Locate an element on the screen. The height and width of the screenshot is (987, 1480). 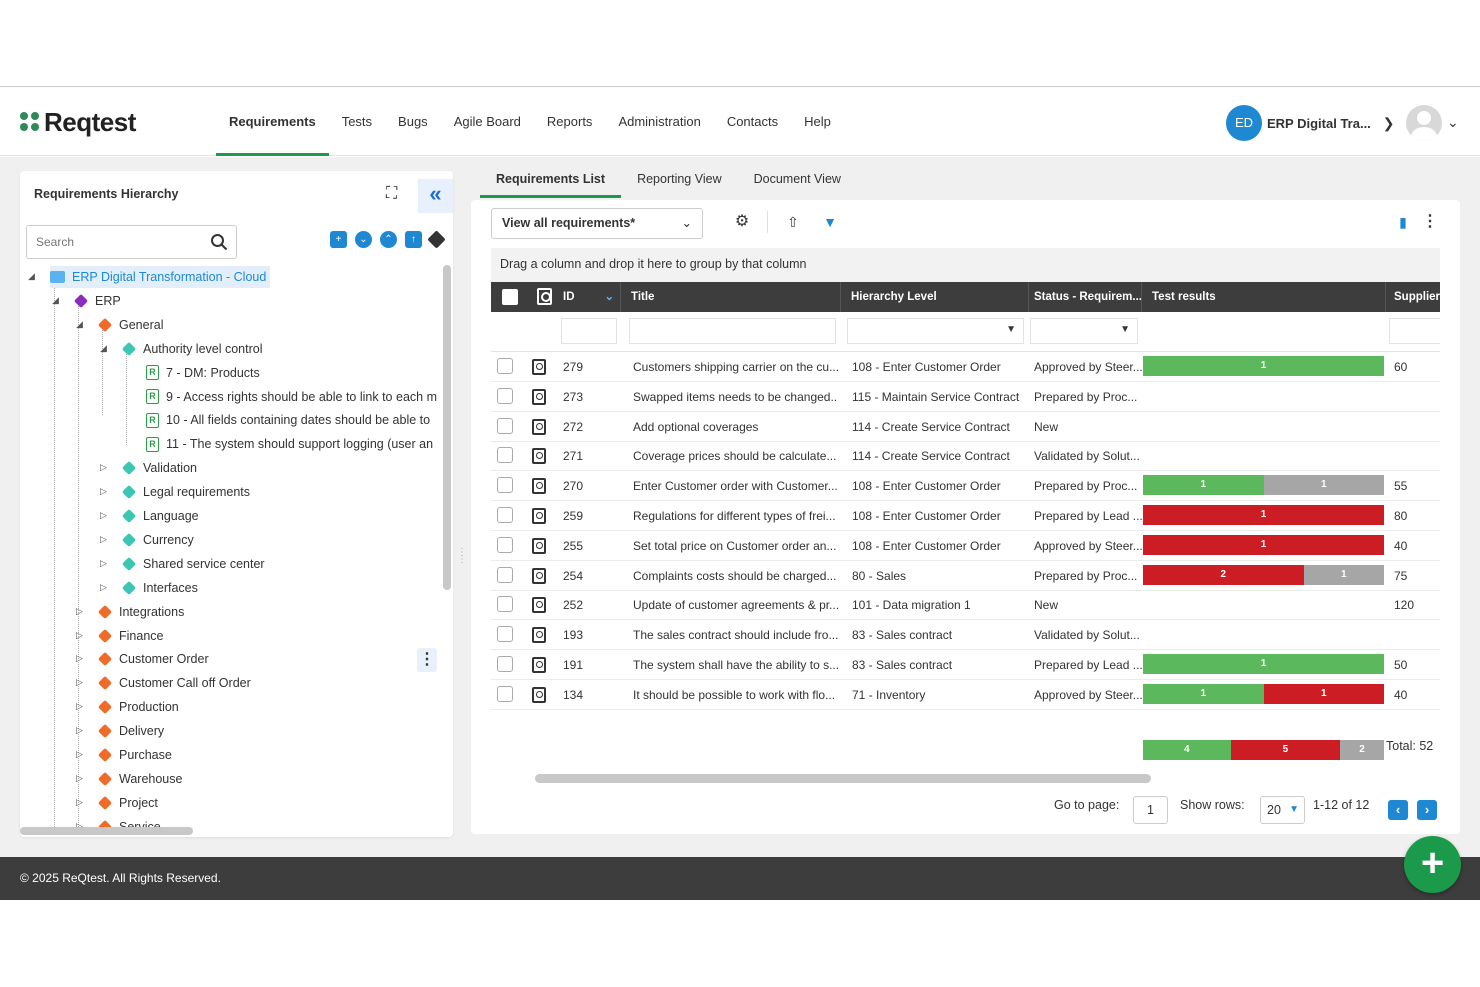
collapse-panel-icon: « is located at coordinates (435, 196).